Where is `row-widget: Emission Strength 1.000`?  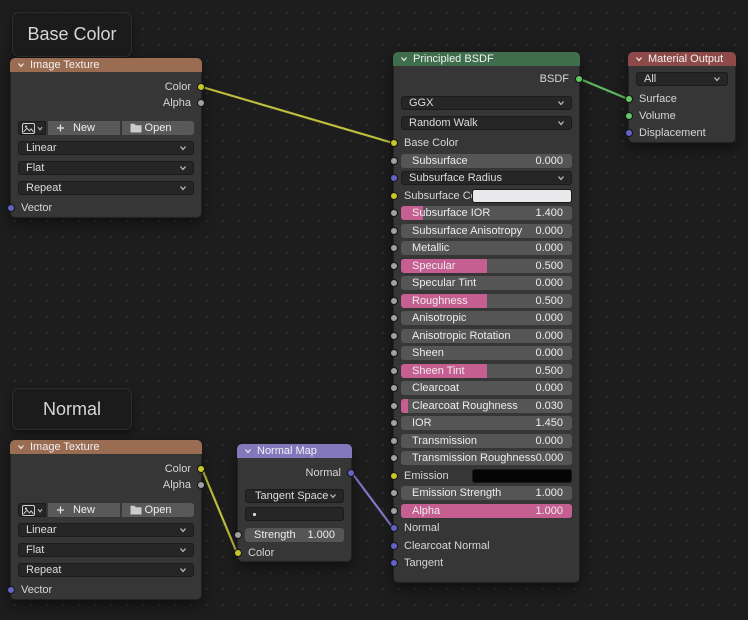 row-widget: Emission Strength 1.000 is located at coordinates (486, 493).